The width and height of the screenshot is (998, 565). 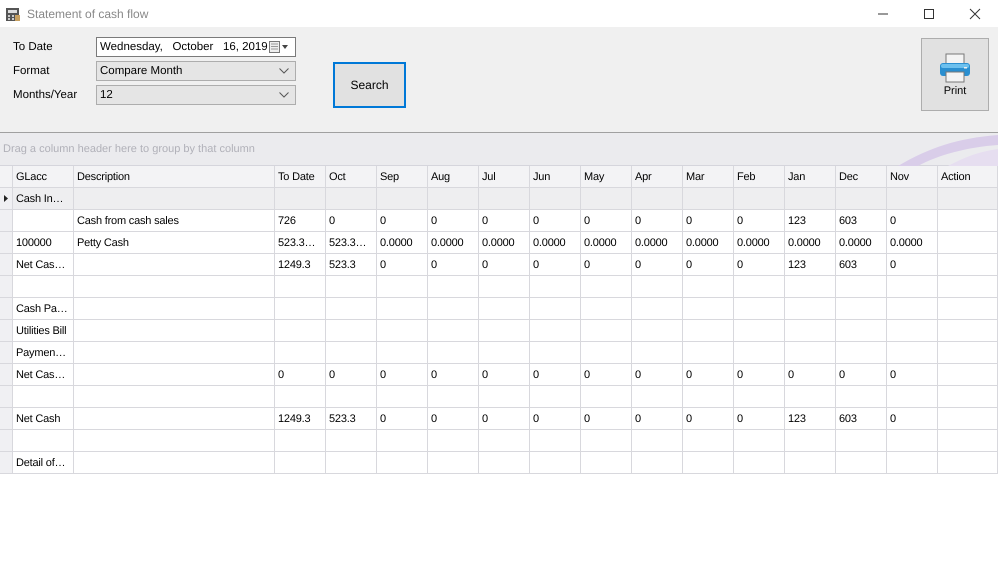 What do you see at coordinates (174, 242) in the screenshot?
I see `table-cell: Petty Cash` at bounding box center [174, 242].